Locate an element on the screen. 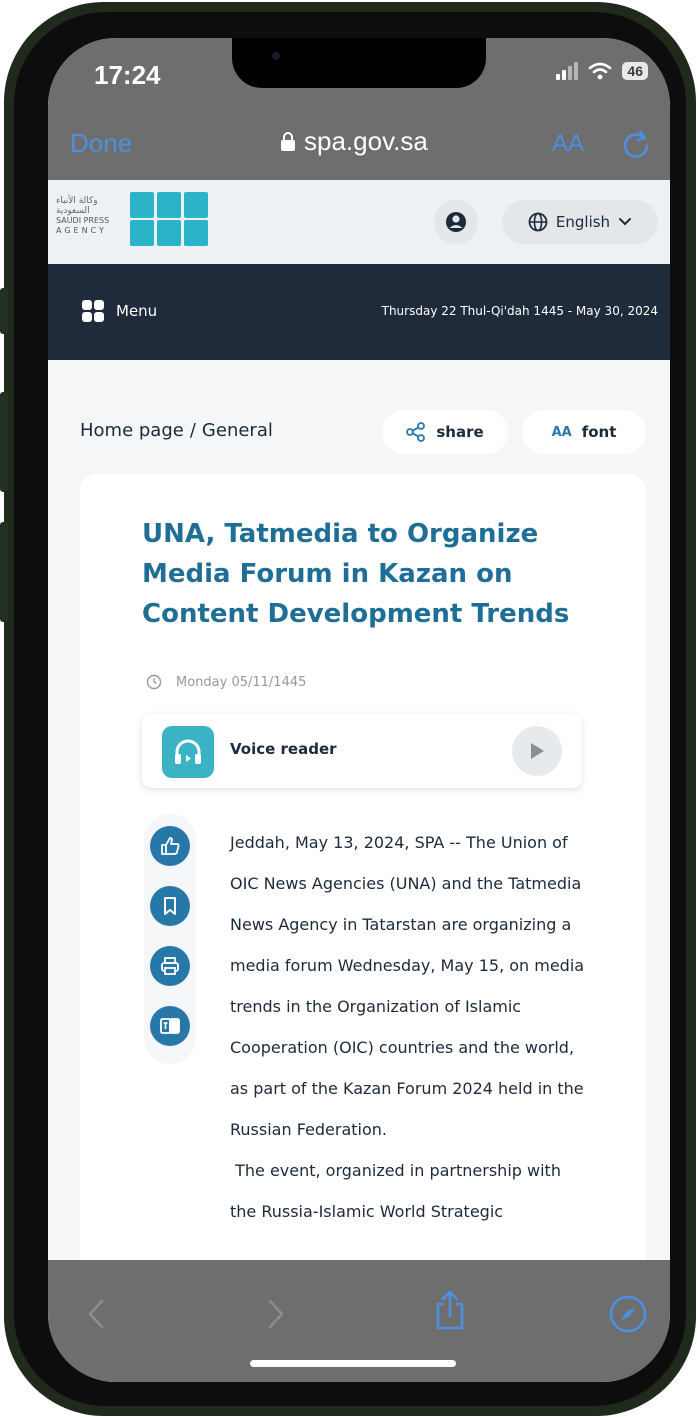 The image size is (700, 1420). back-icon is located at coordinates (96, 1314).